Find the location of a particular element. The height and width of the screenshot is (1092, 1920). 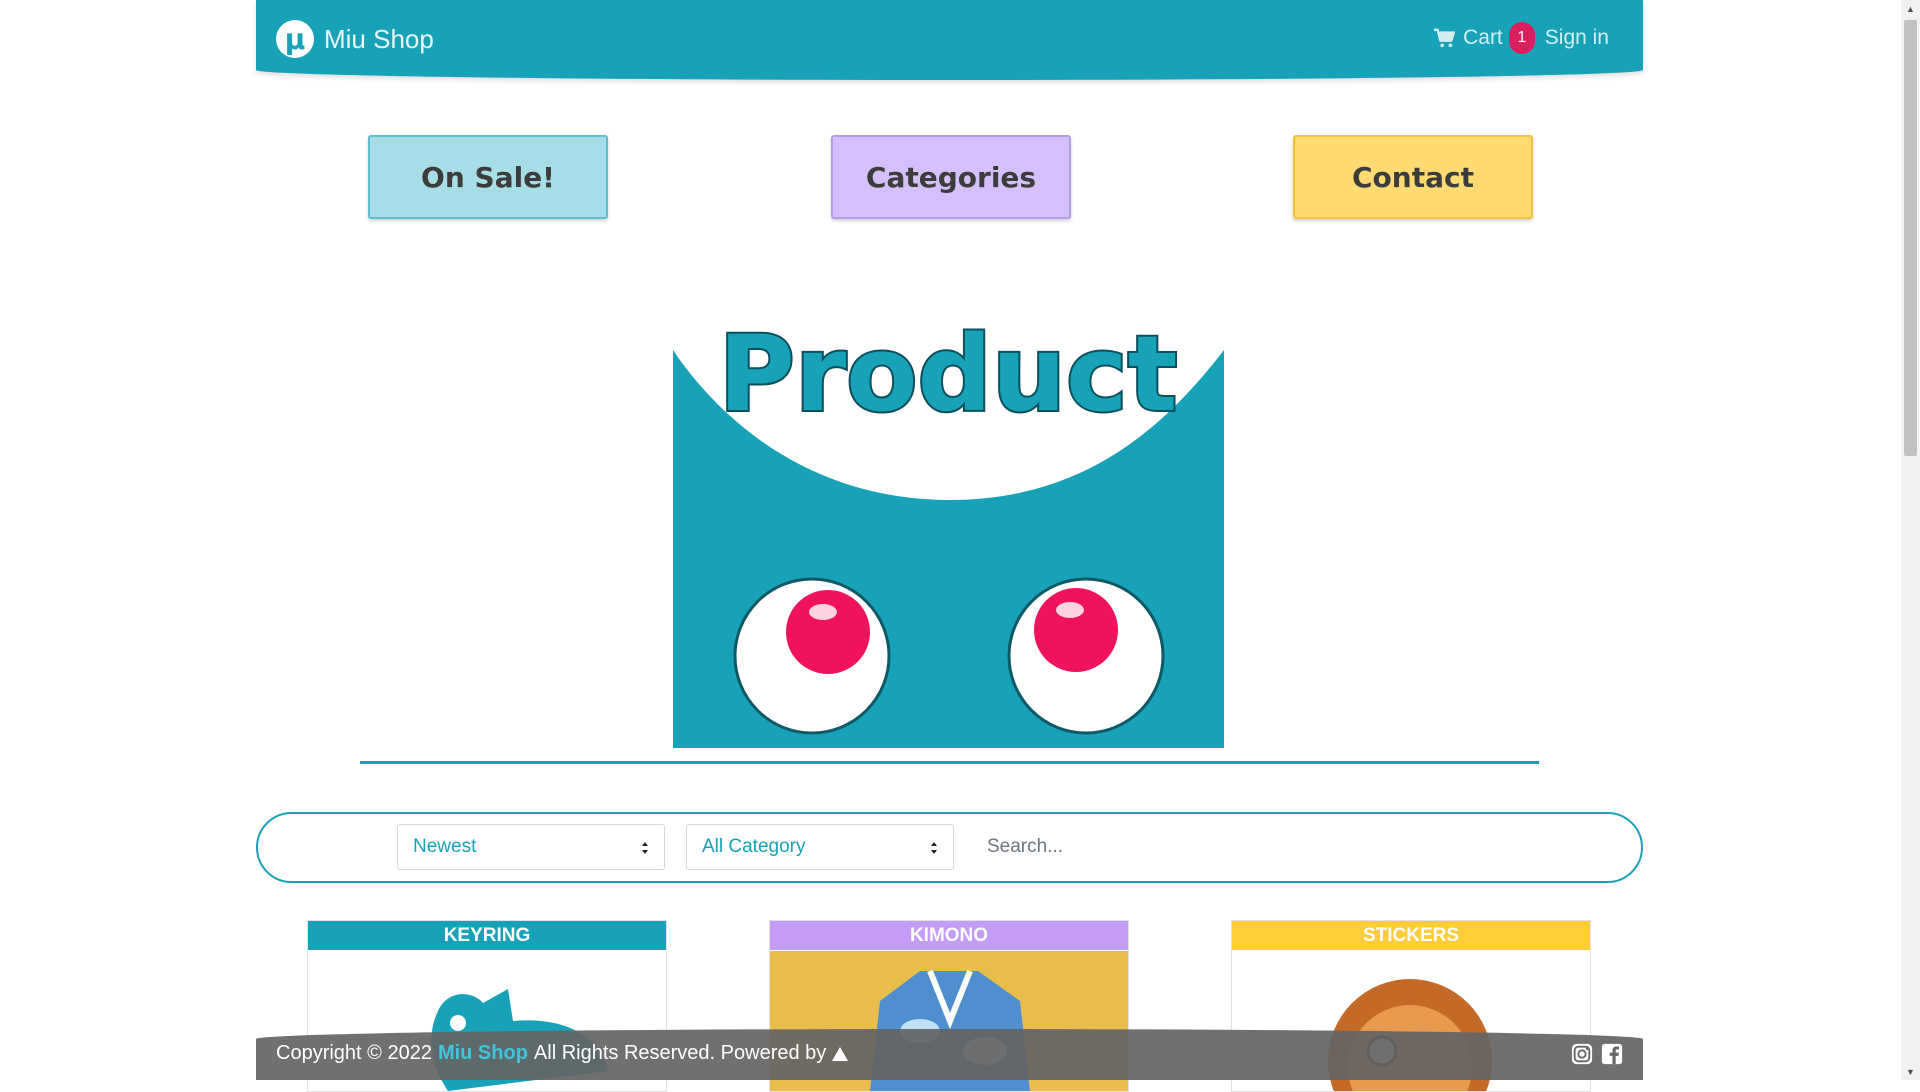

contact-button: Contact is located at coordinates (1413, 177).